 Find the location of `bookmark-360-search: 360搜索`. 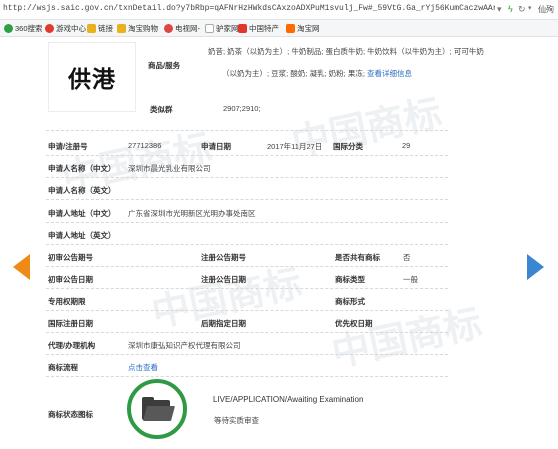

bookmark-360-search: 360搜索 is located at coordinates (23, 28).